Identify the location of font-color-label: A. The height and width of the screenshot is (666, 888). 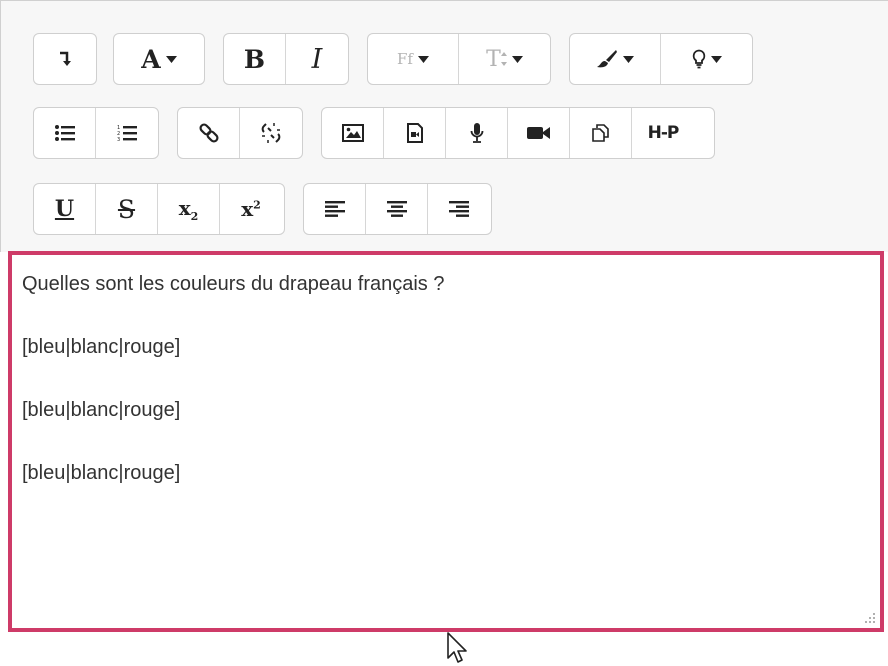
(151, 59).